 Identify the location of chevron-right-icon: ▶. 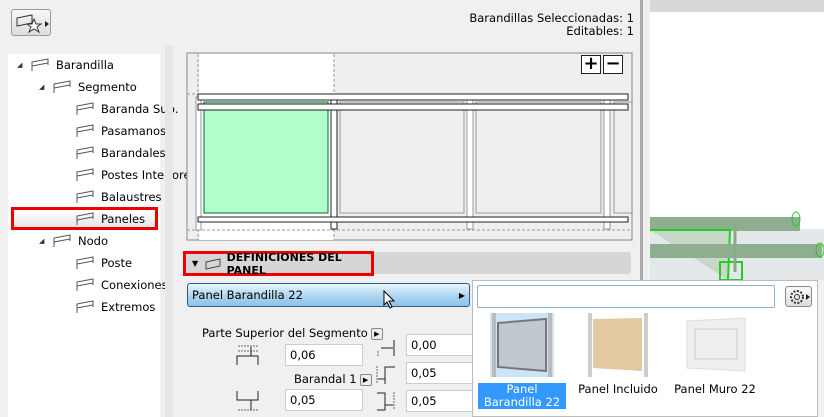
(461, 295).